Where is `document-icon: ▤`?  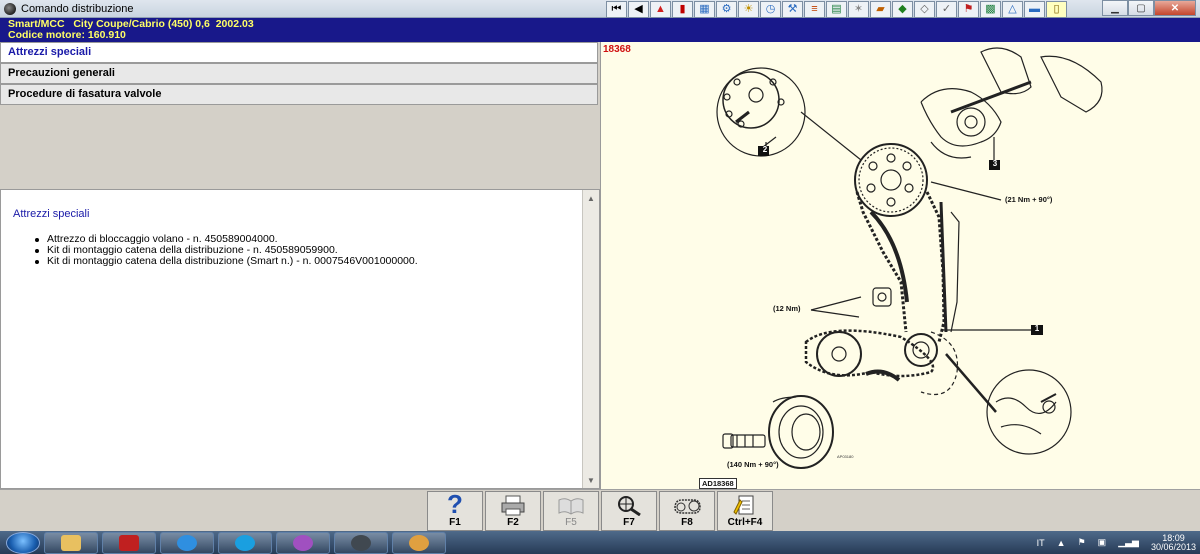
document-icon: ▤ is located at coordinates (836, 9).